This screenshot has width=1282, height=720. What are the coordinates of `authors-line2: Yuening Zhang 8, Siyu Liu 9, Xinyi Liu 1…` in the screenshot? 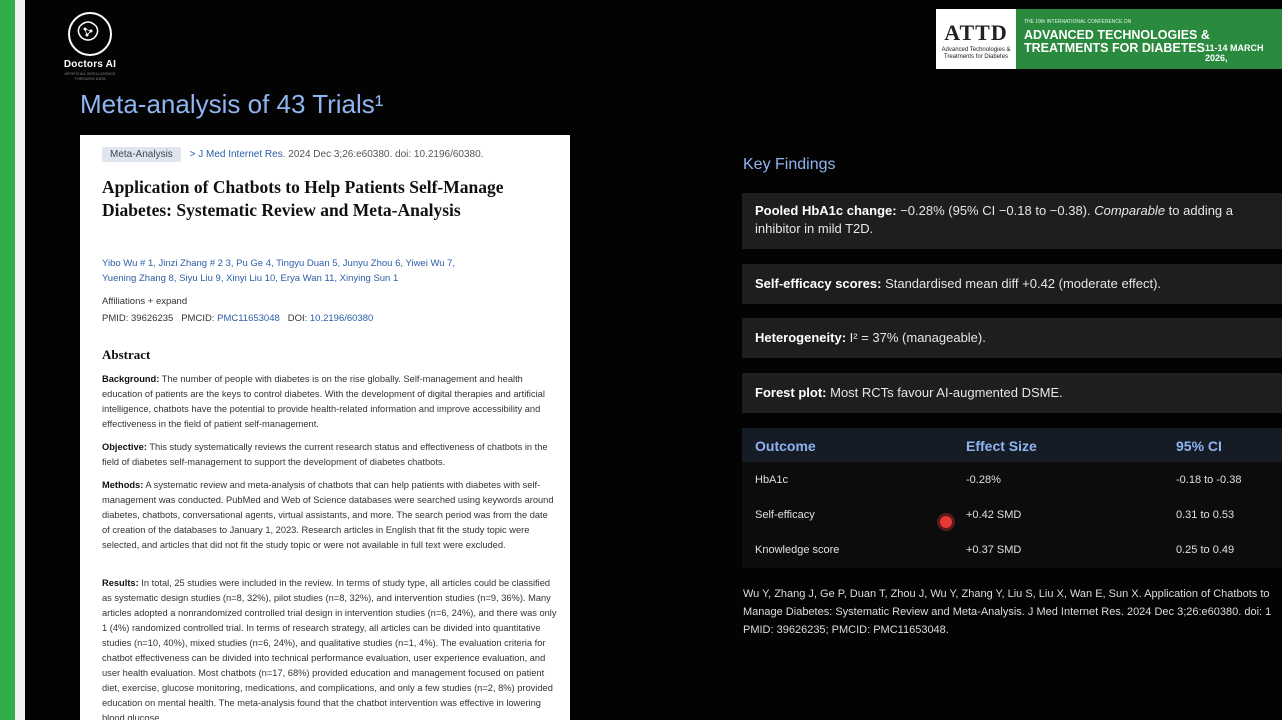 It's located at (302, 278).